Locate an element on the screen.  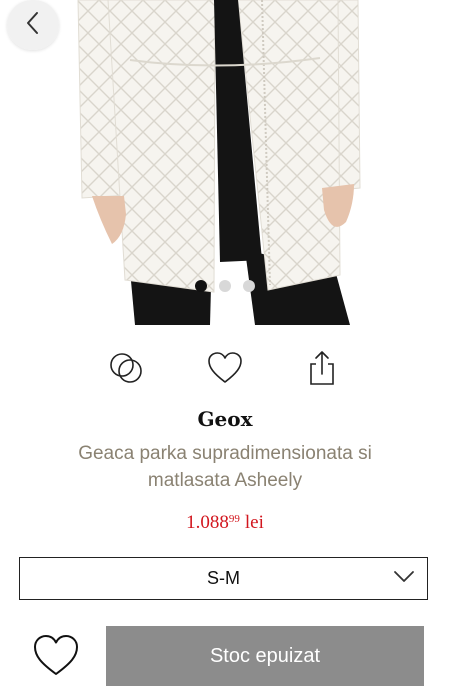
overlapping-circles-icon is located at coordinates (126, 372).